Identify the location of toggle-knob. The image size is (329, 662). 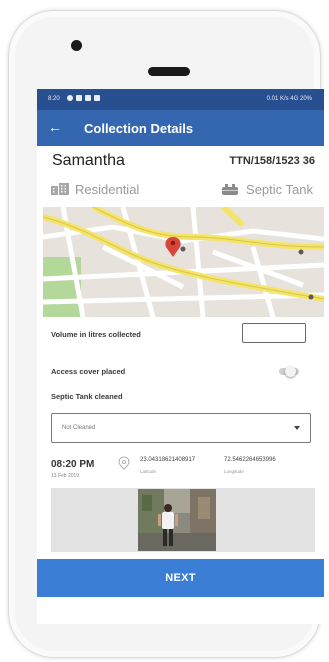
(290, 371).